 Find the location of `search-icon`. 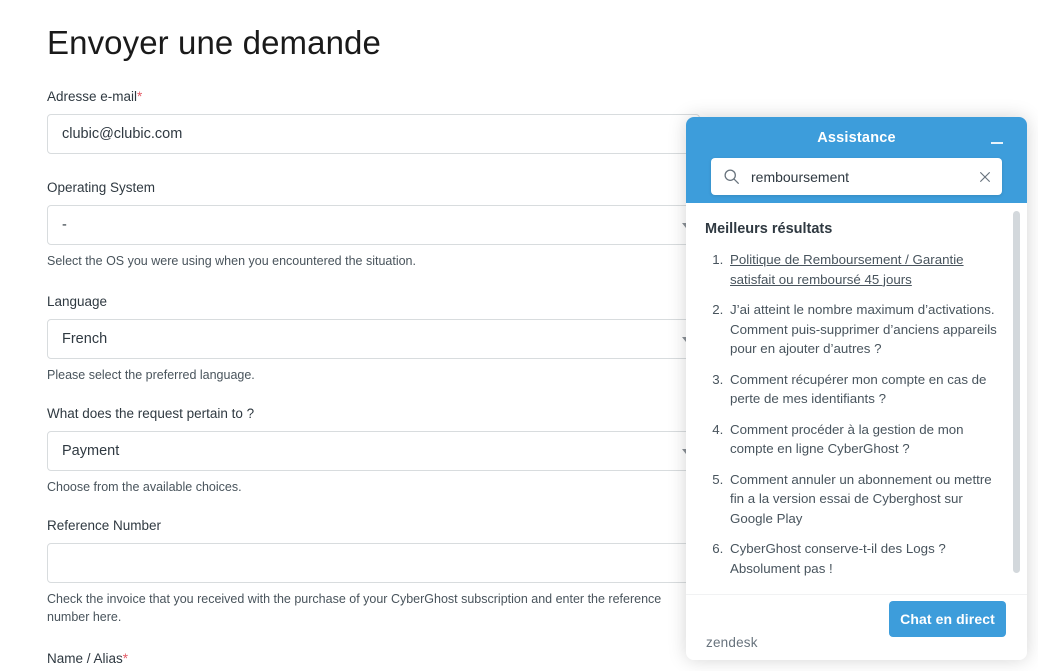

search-icon is located at coordinates (731, 176).